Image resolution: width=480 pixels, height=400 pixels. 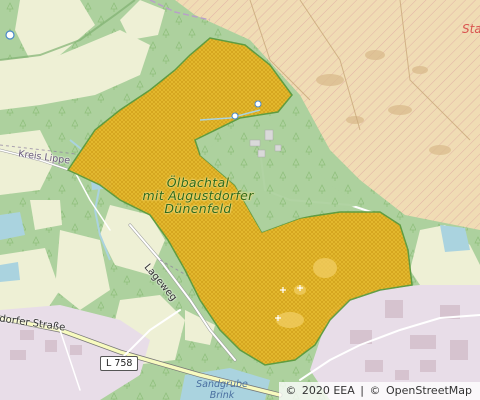 I want to click on attribution-eea: 2020 EEA, so click(x=328, y=390).